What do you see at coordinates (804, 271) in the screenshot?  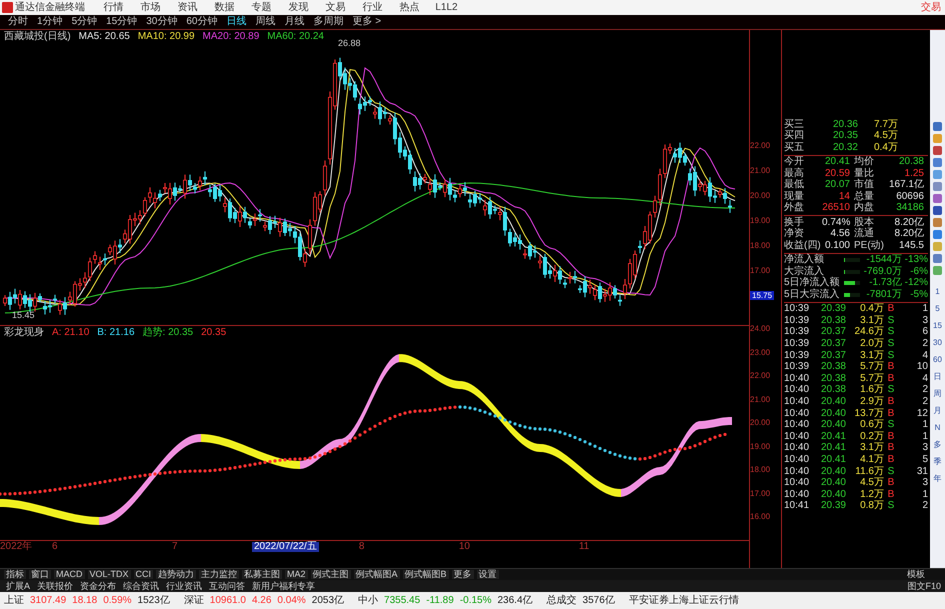 I see `flow-label: 大宗流入` at bounding box center [804, 271].